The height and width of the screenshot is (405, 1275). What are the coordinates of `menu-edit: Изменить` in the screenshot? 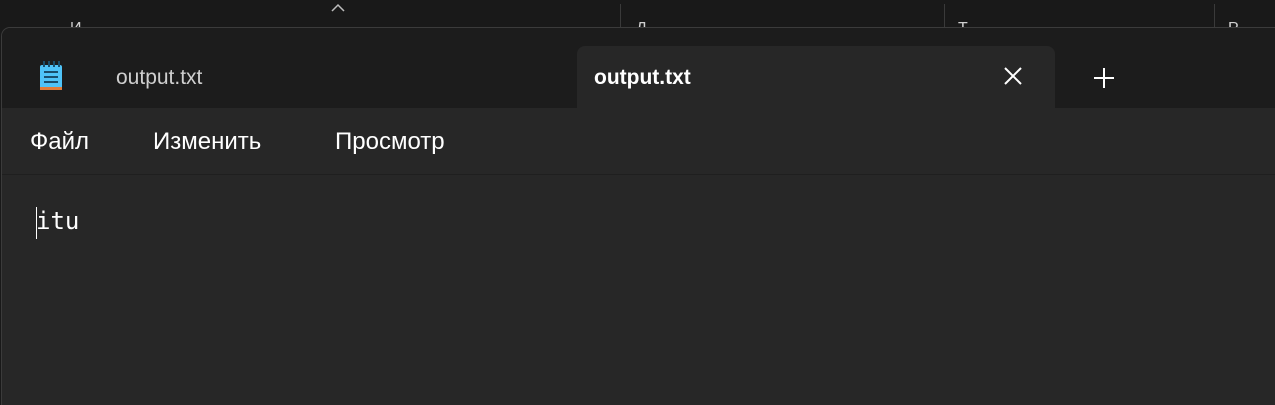 It's located at (207, 142).